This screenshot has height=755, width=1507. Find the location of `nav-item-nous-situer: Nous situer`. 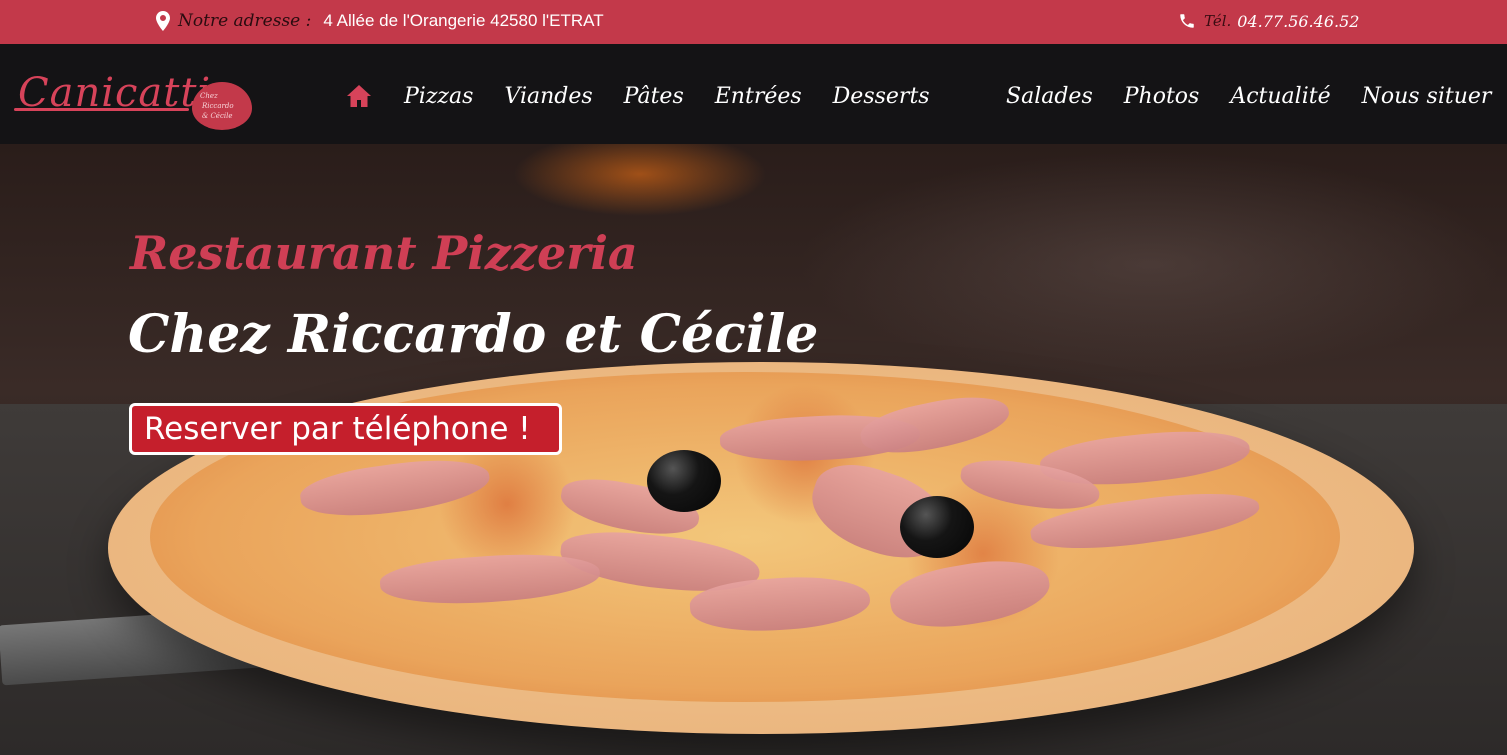

nav-item-nous-situer: Nous situer is located at coordinates (1427, 96).